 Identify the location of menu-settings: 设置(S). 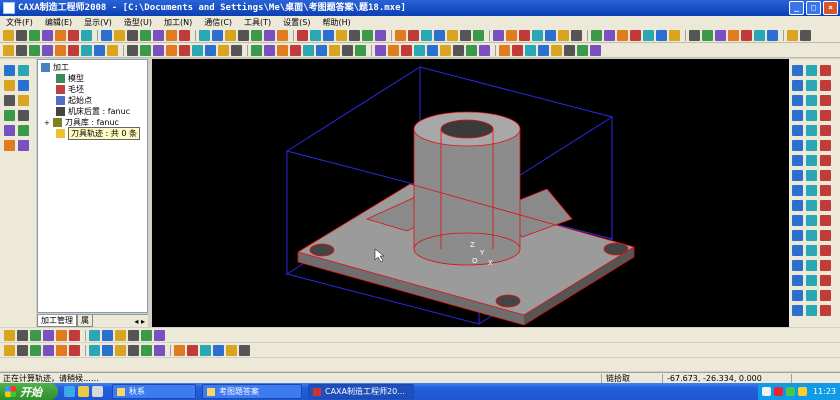
(296, 22).